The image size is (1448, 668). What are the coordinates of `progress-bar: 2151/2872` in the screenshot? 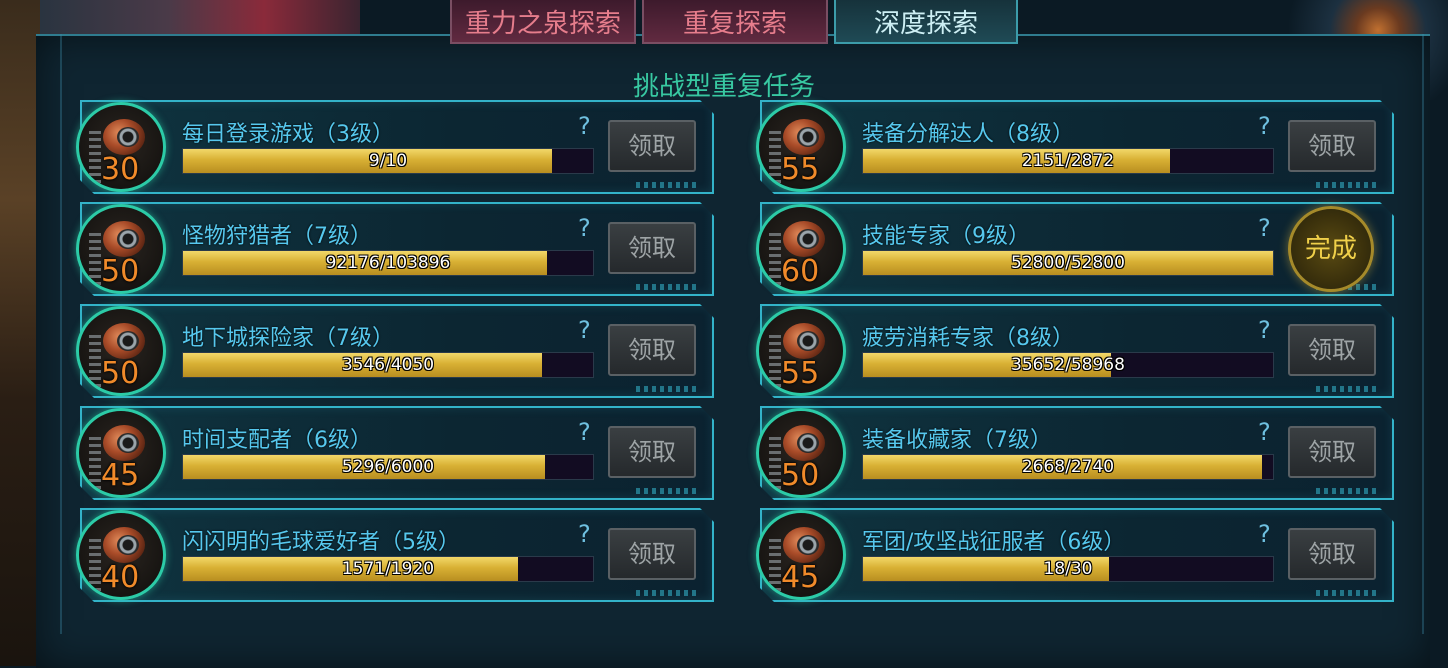 It's located at (1068, 161).